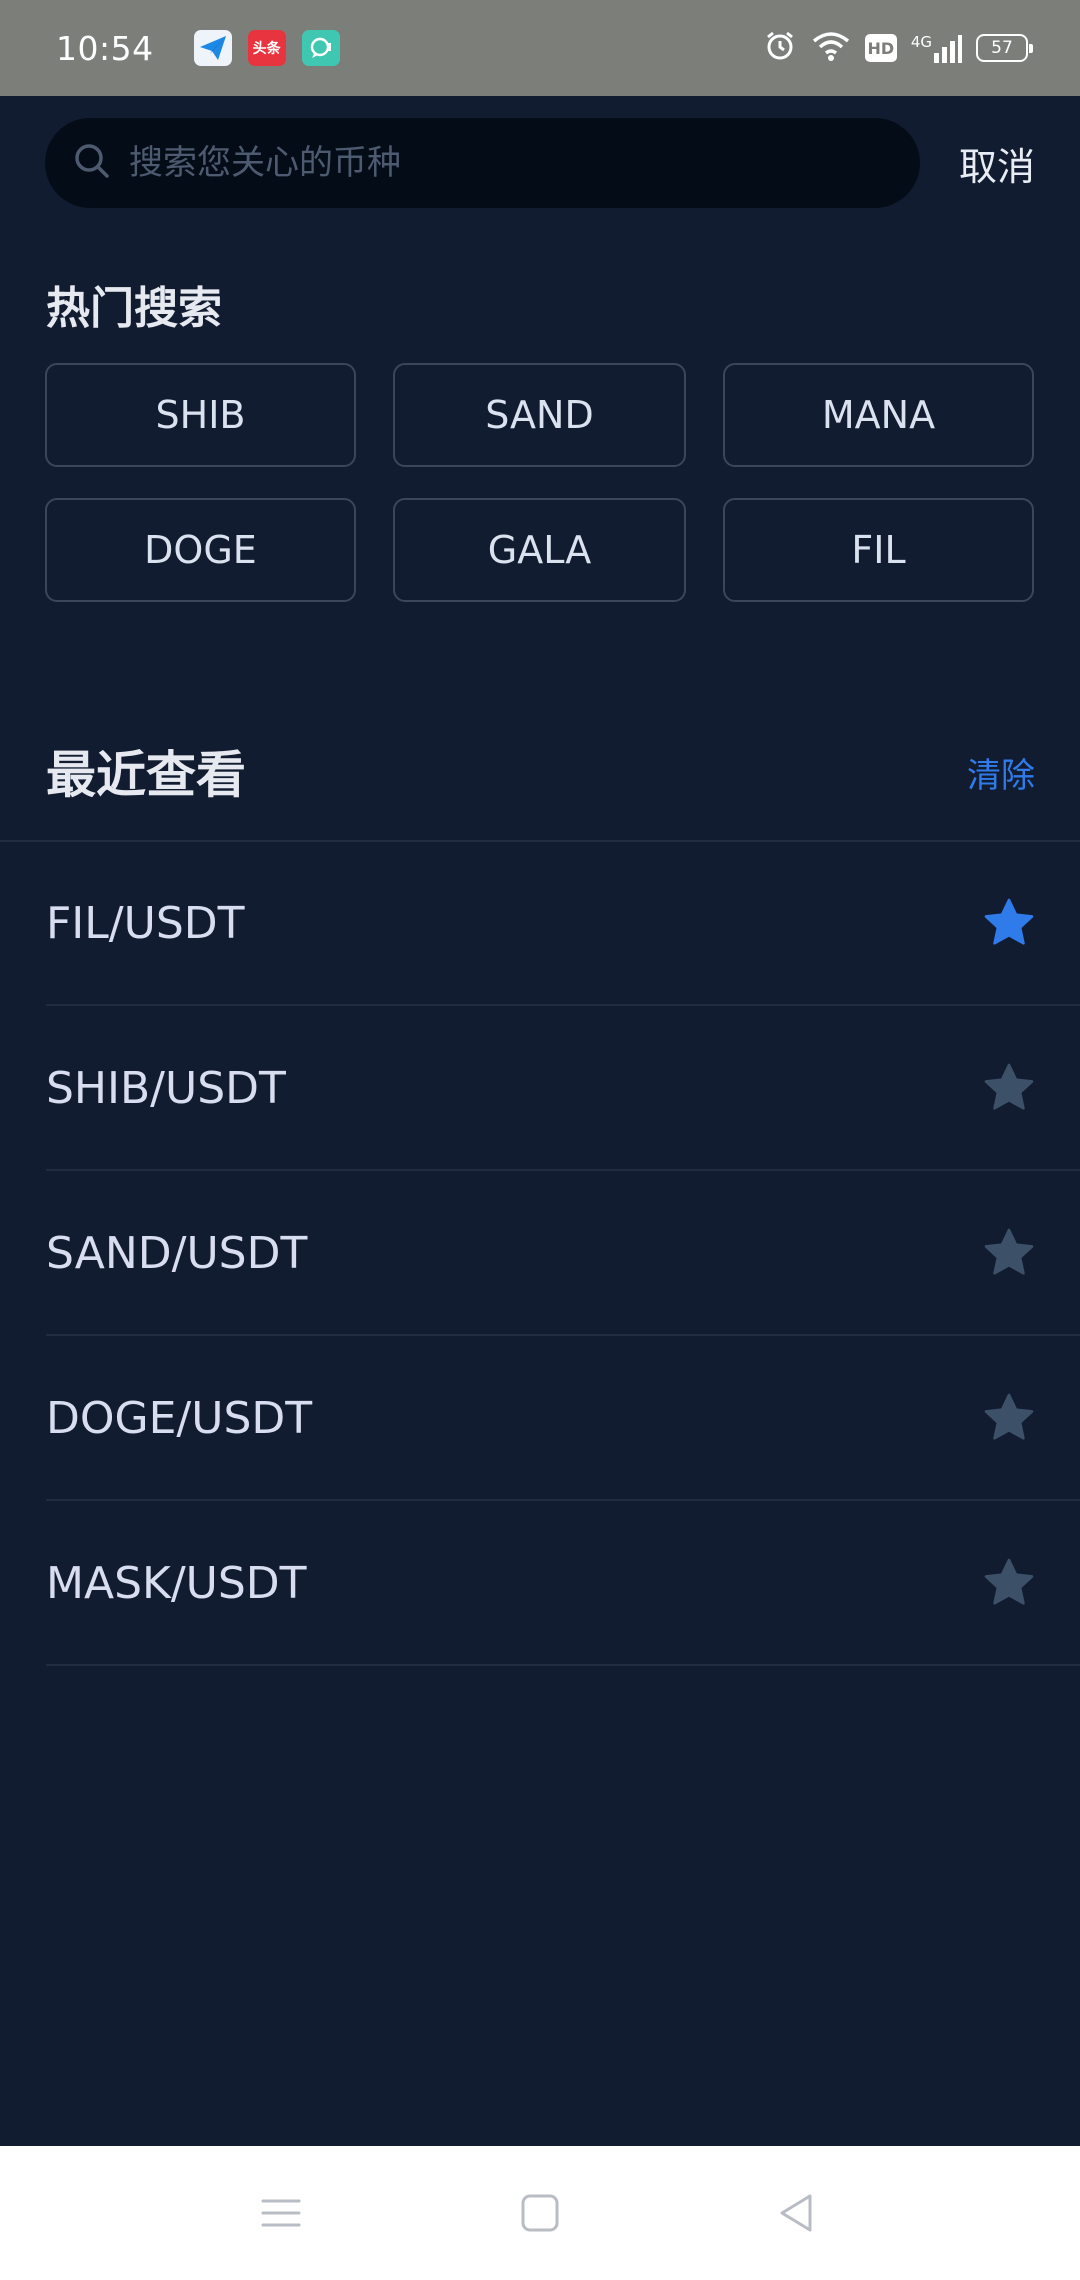 The image size is (1080, 2280). Describe the element at coordinates (880, 48) in the screenshot. I see `hd-badge: HD` at that location.